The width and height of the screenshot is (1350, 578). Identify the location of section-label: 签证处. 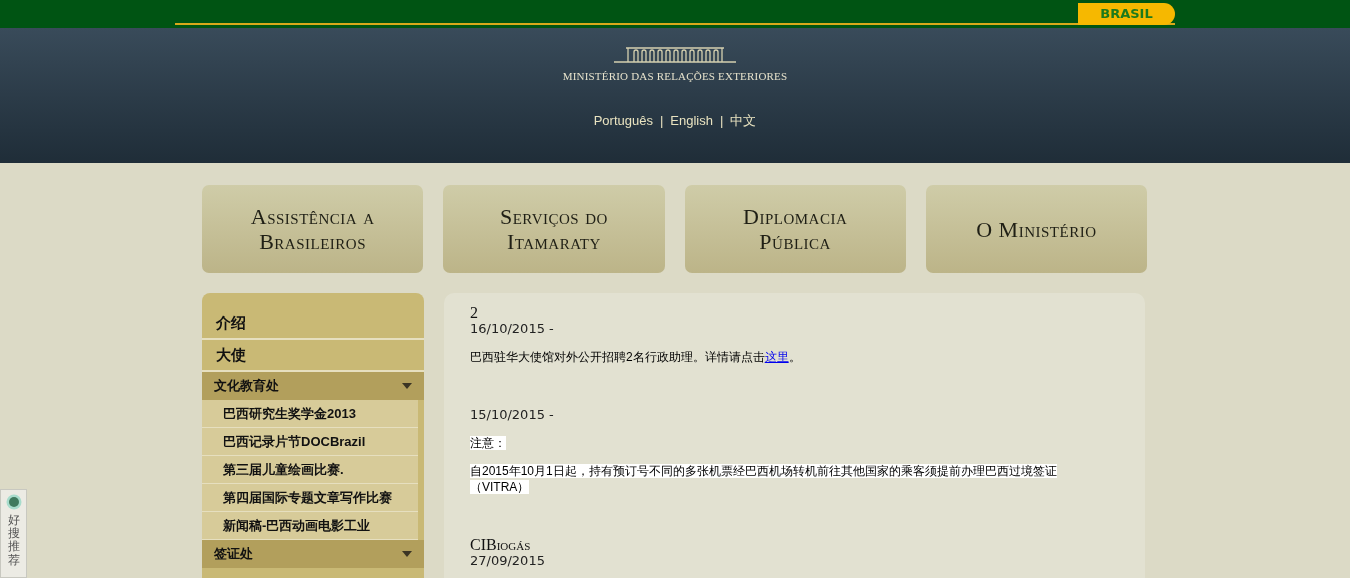
(233, 554).